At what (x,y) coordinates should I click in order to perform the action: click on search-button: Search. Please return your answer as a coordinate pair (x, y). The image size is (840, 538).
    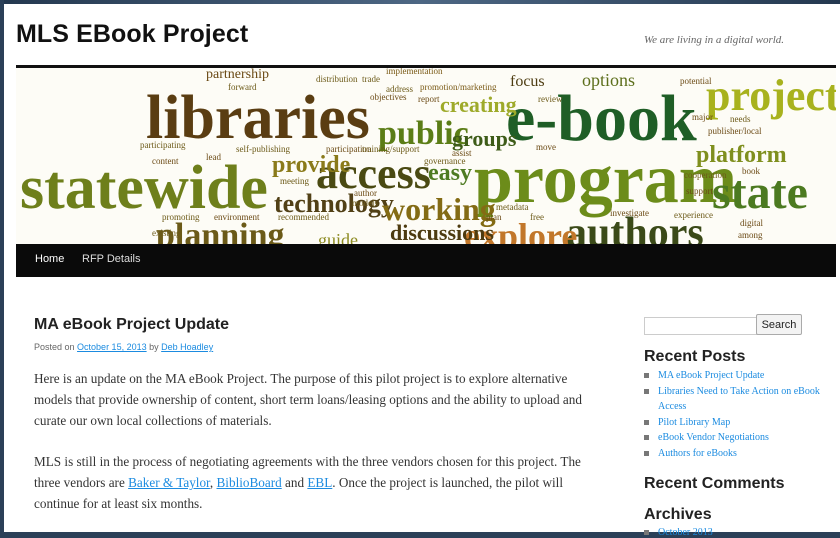
    Looking at the image, I should click on (779, 324).